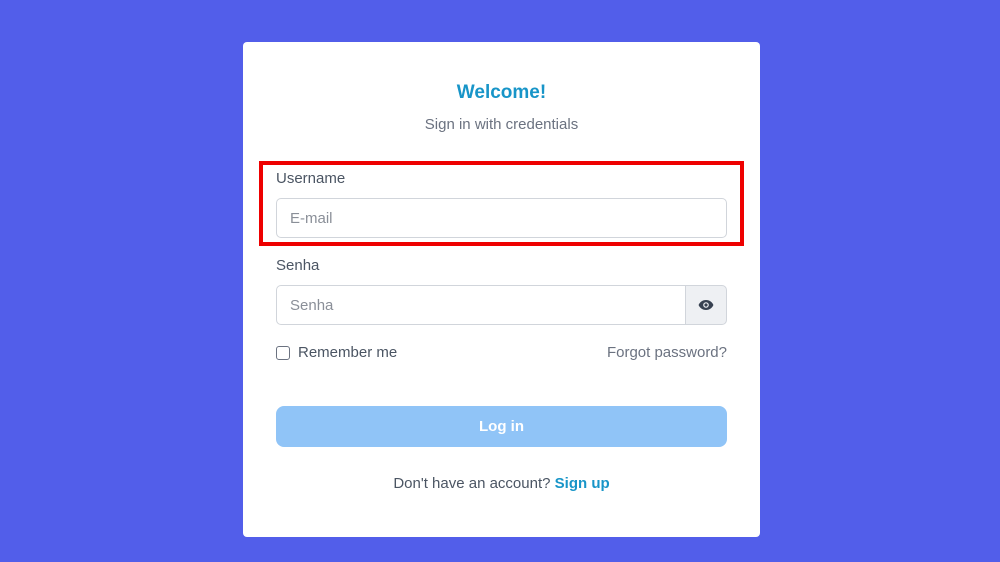 This screenshot has width=1000, height=562. I want to click on signup-prompt: Don't have an account?, so click(472, 483).